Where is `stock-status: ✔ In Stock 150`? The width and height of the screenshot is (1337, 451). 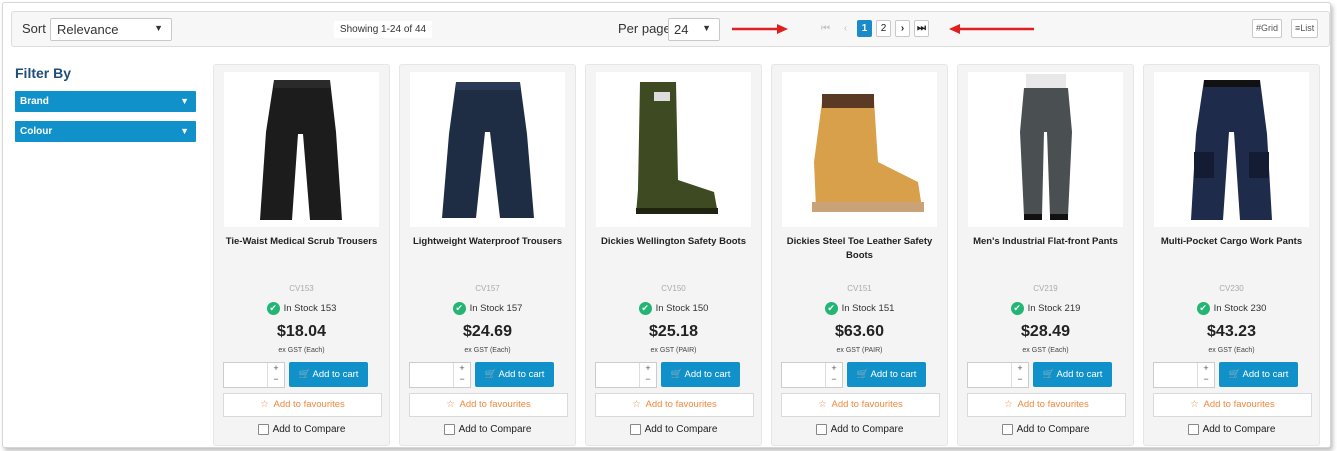
stock-status: ✔ In Stock 150 is located at coordinates (673, 308).